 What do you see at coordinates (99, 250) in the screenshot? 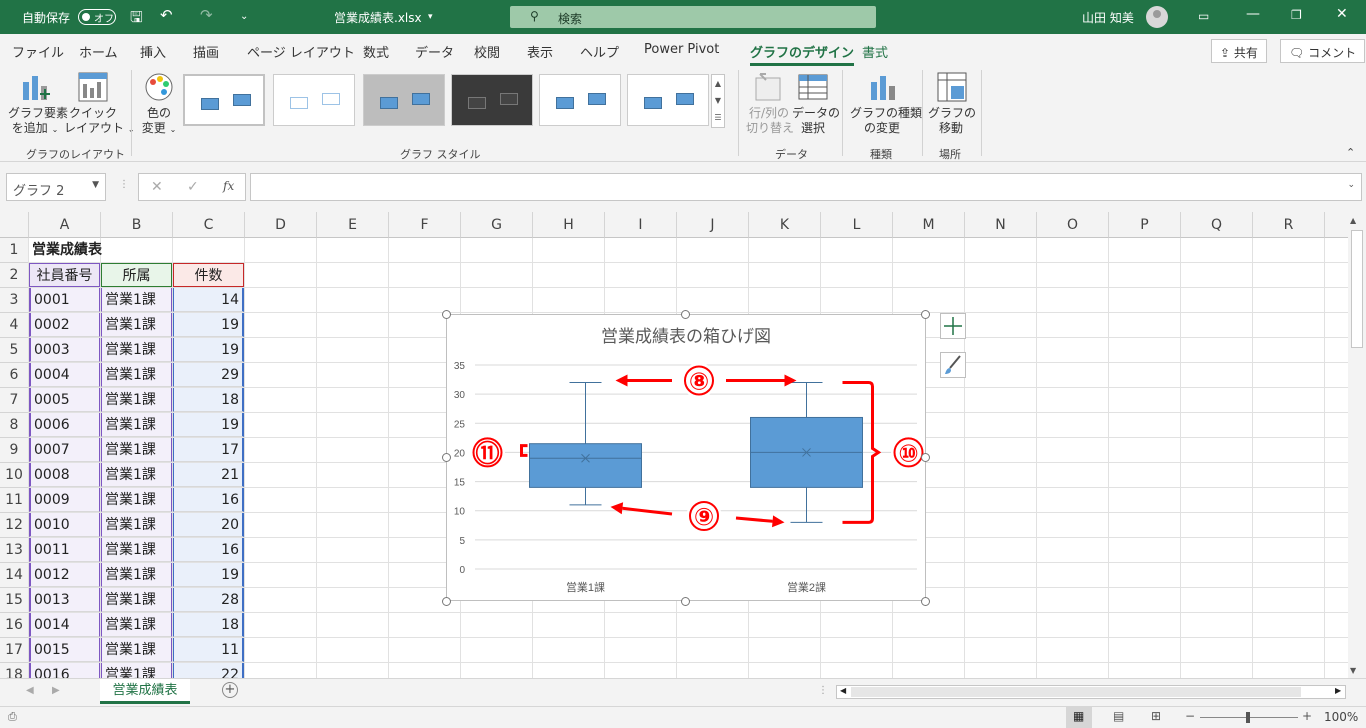
I see `table-title: 営業成績表` at bounding box center [99, 250].